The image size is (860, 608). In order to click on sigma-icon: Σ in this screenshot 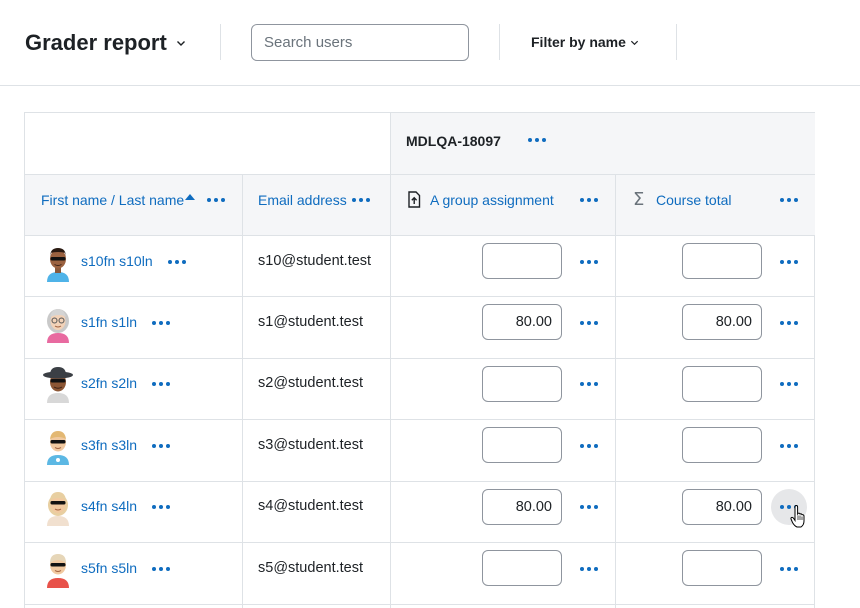, I will do `click(639, 199)`.